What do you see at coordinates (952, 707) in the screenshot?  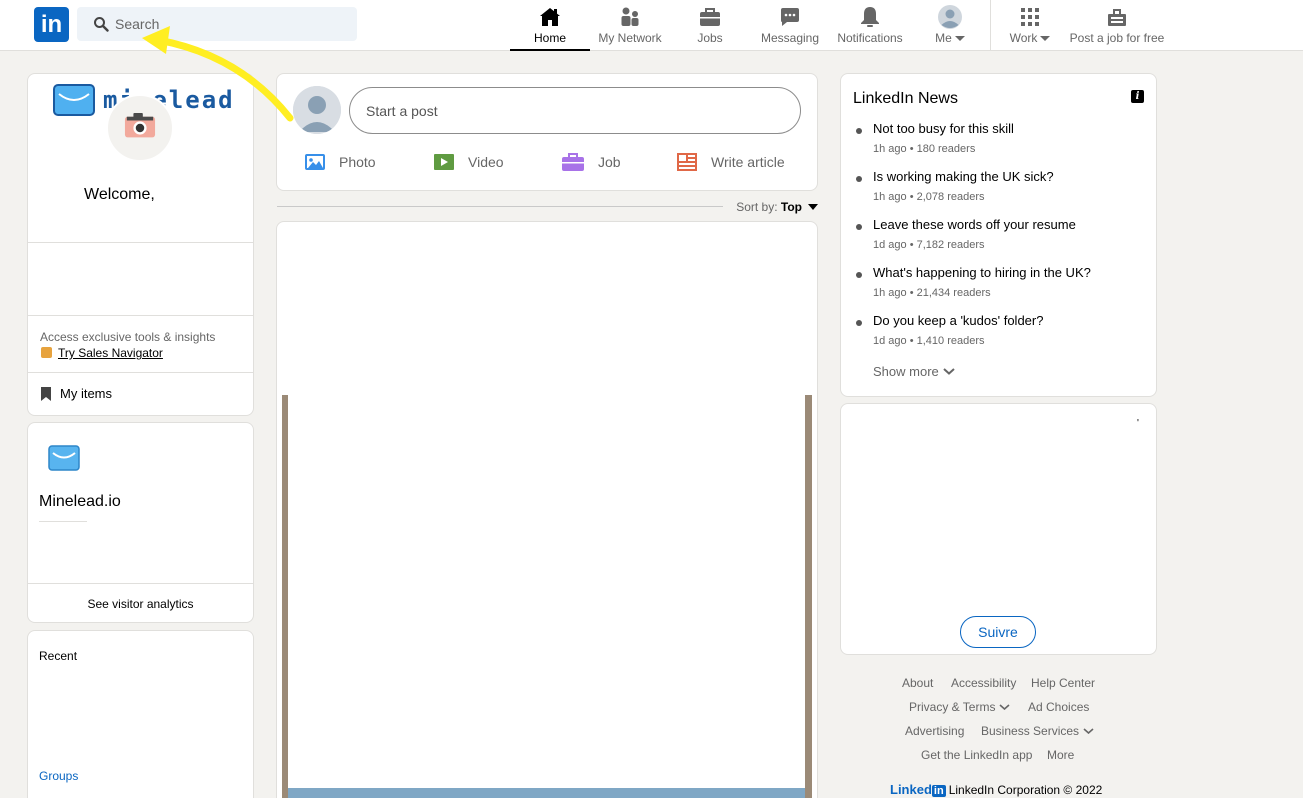 I see `footer-privacy-label: Privacy & Terms` at bounding box center [952, 707].